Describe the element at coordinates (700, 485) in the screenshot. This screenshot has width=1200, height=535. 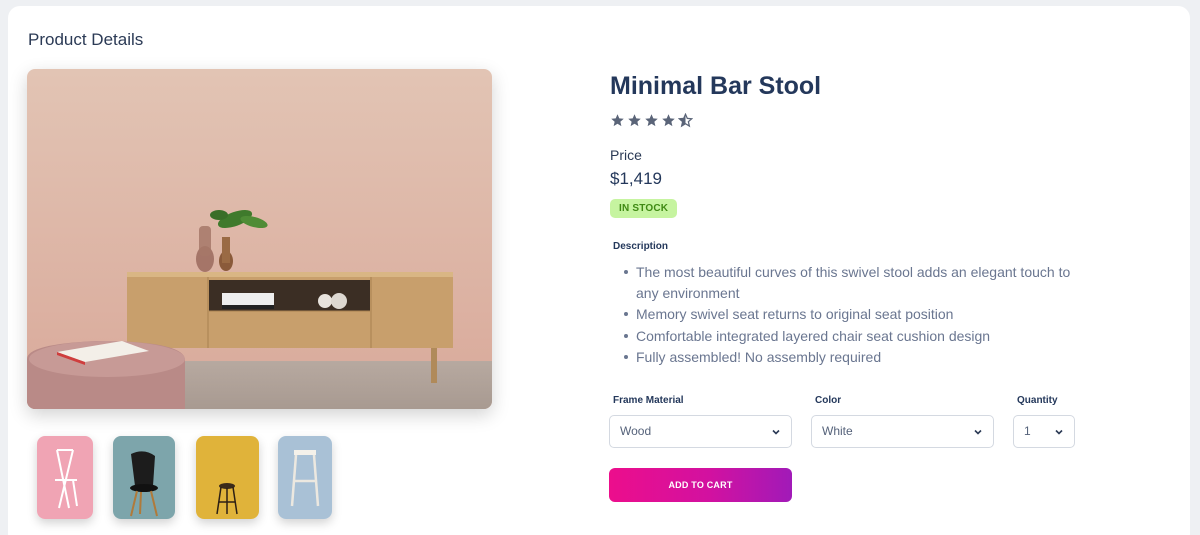
I see `add-to-cart-button: ADD TO CART` at that location.